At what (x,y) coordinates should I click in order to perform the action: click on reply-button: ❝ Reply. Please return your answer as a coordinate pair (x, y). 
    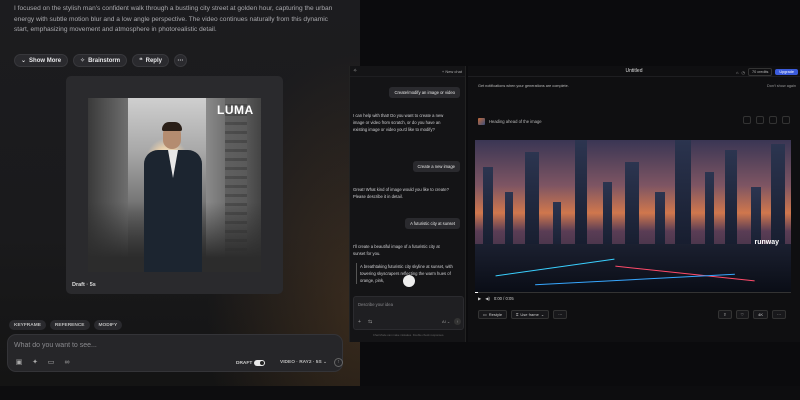
    Looking at the image, I should click on (150, 60).